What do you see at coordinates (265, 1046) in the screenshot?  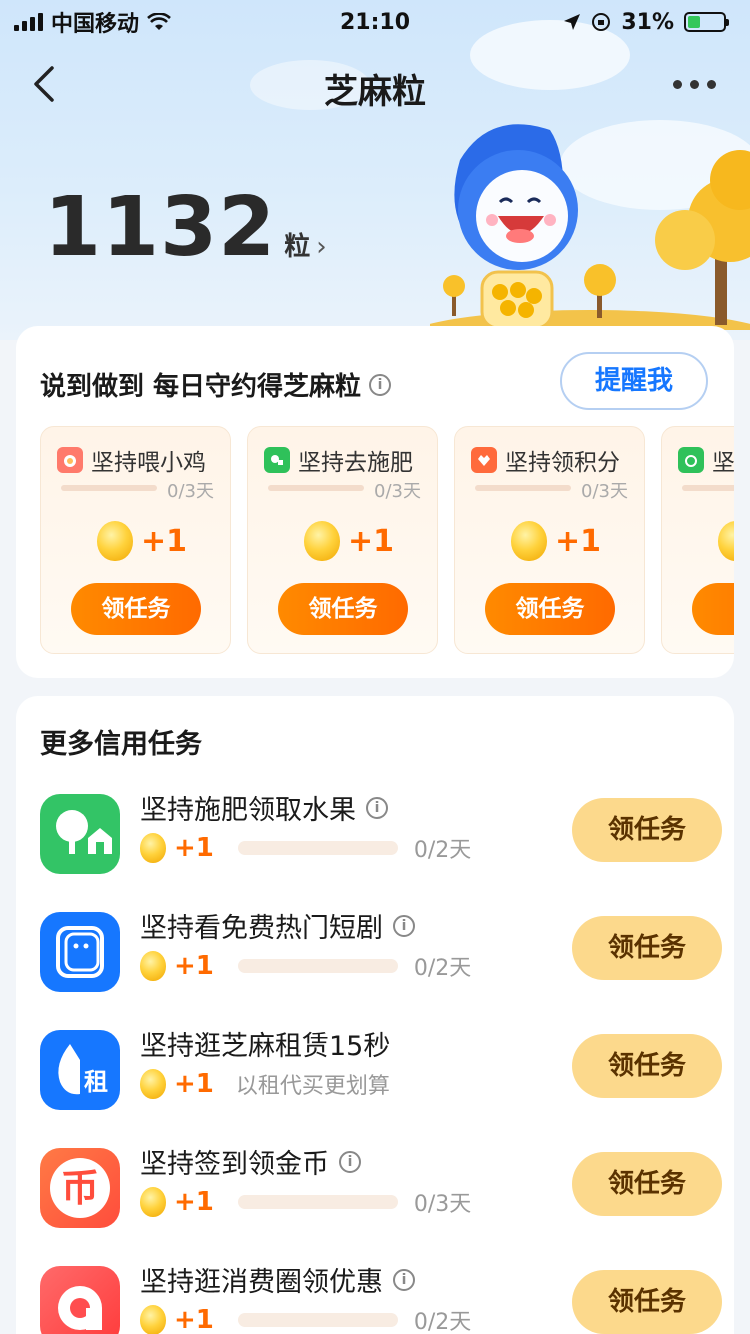 I see `task-title: 坚持逛芝麻租赁15秒` at bounding box center [265, 1046].